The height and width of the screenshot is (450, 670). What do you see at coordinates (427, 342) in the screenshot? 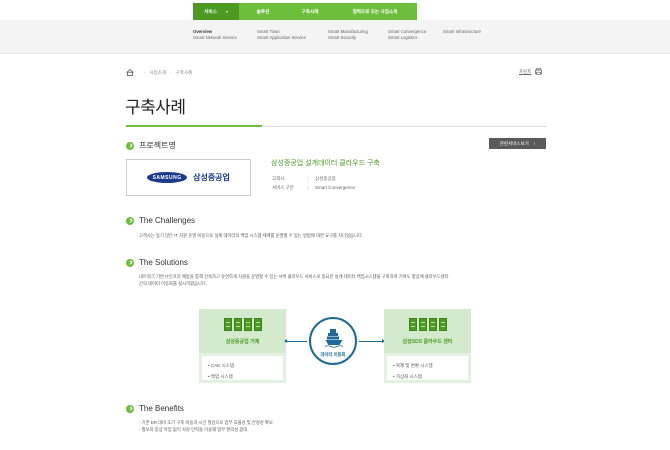
I see `diagram-right-name: 삼성SDS 클라우드 센터` at bounding box center [427, 342].